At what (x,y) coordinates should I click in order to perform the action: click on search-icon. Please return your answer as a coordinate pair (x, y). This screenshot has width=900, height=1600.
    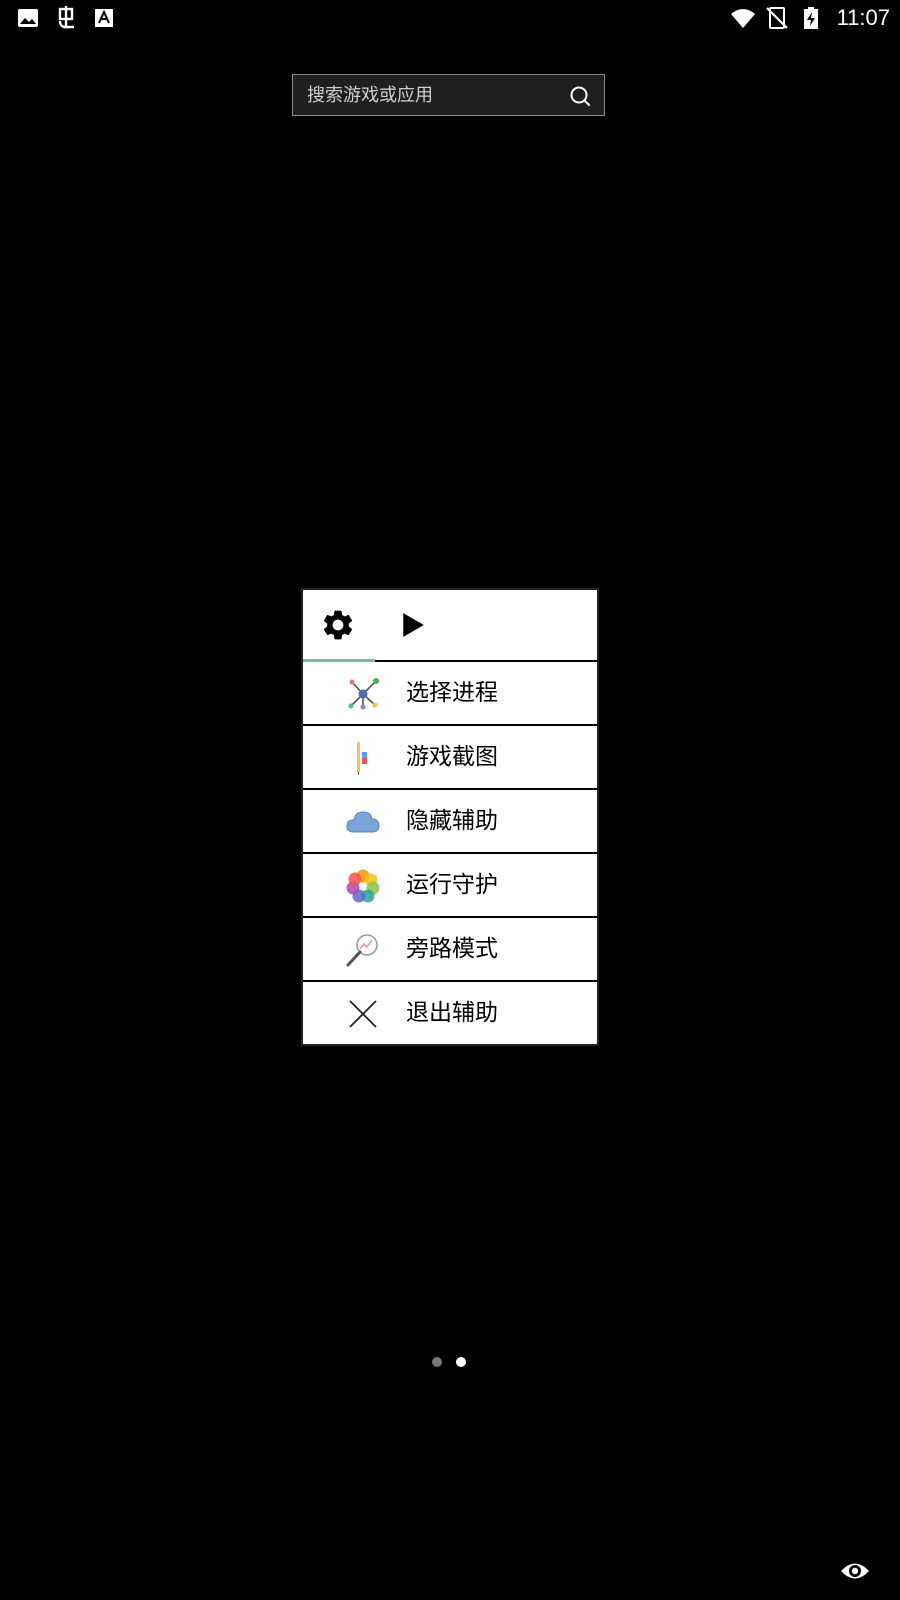
    Looking at the image, I should click on (580, 96).